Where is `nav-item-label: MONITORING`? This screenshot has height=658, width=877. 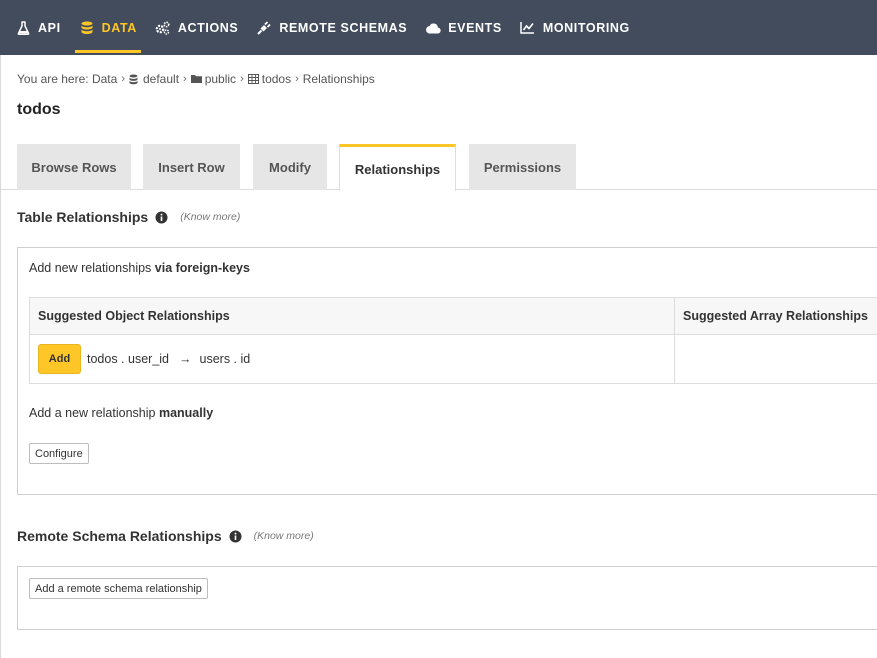
nav-item-label: MONITORING is located at coordinates (586, 27).